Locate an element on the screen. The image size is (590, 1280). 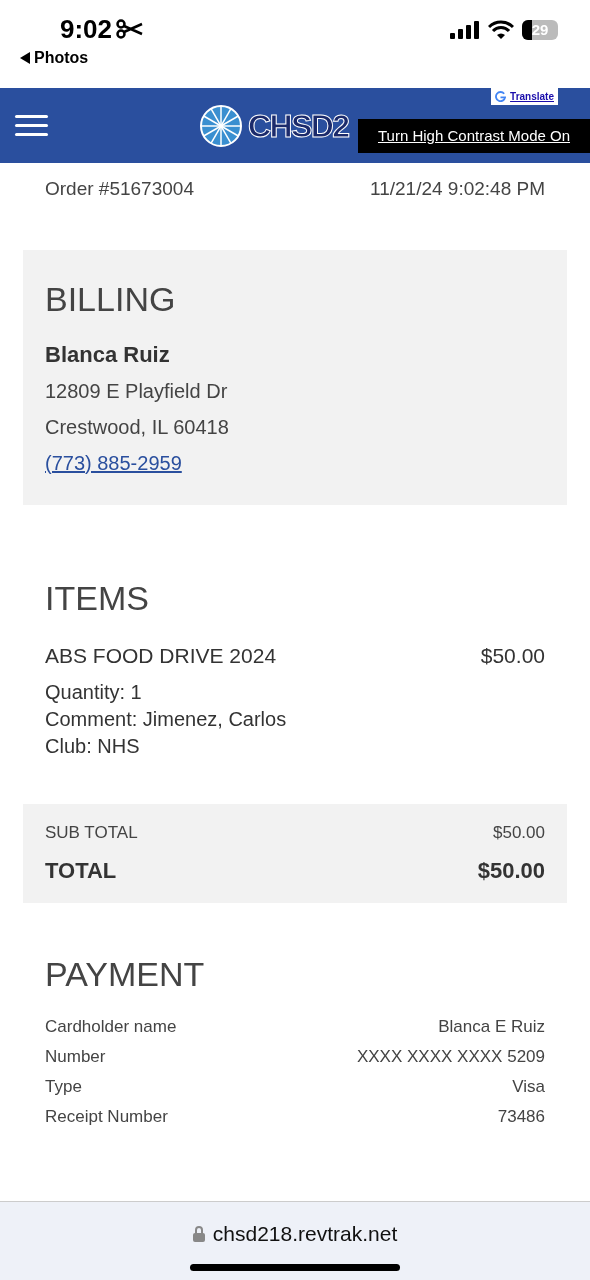
lock-icon is located at coordinates (198, 1233).